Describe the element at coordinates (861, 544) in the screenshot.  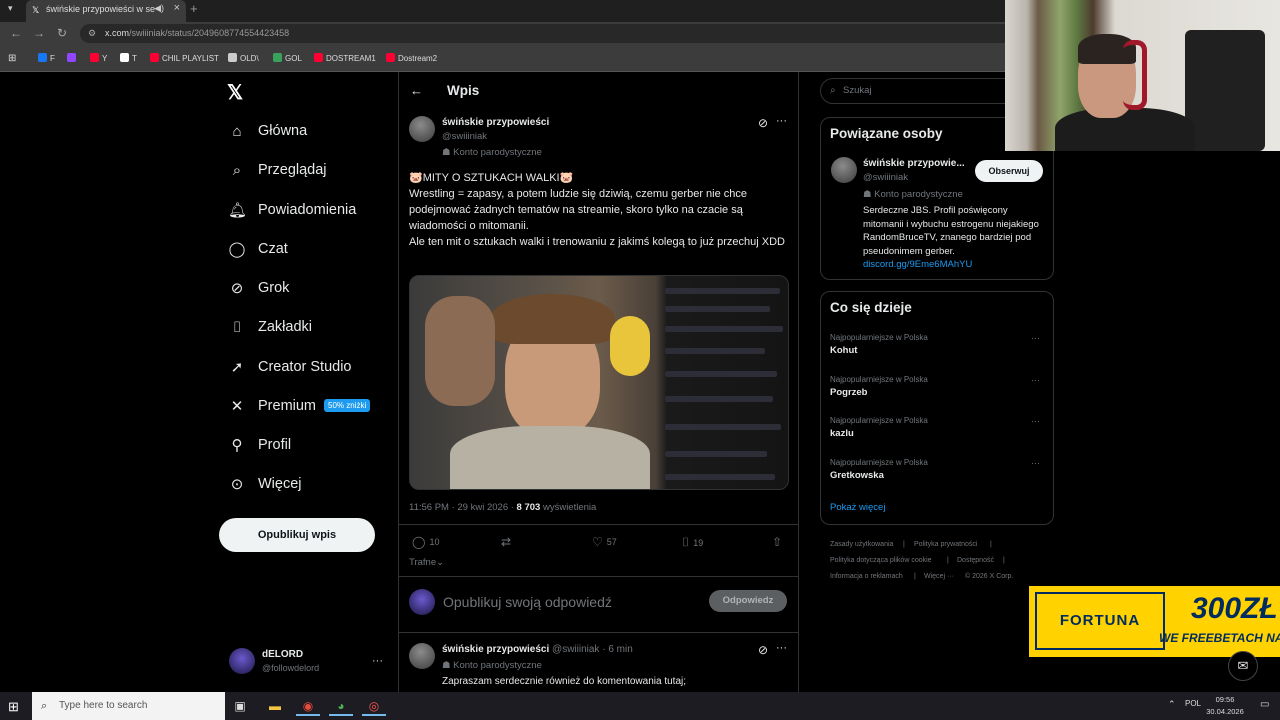
I see `footer-link: Zasady użytkowania` at that location.